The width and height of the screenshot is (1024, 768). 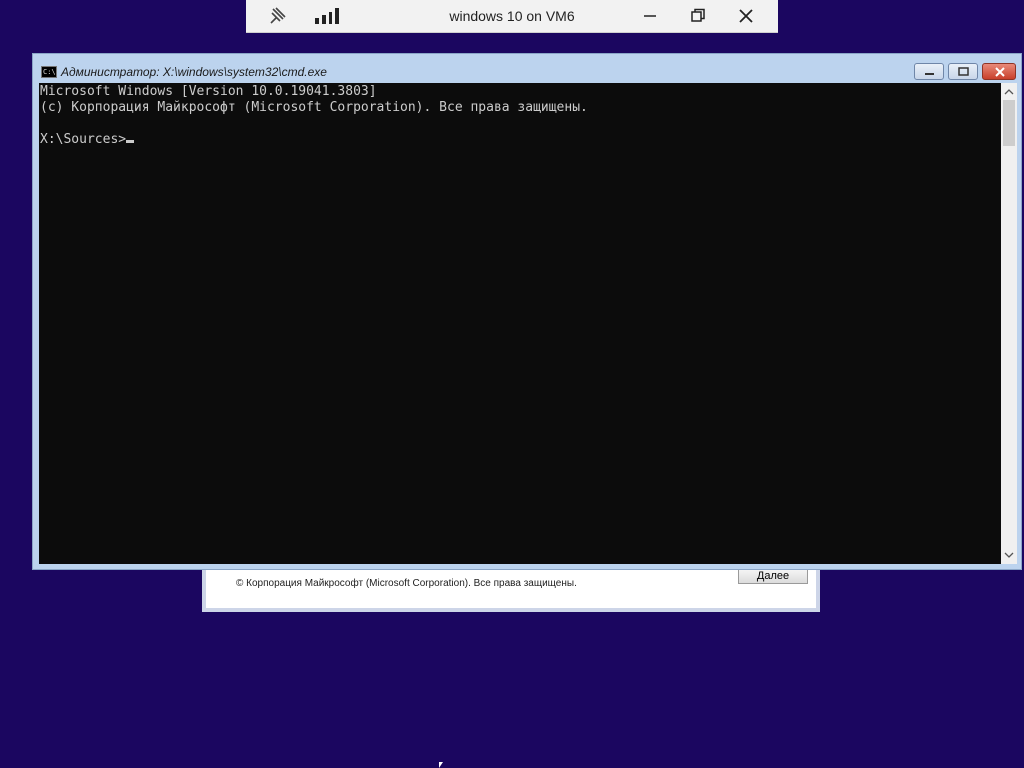 What do you see at coordinates (1009, 323) in the screenshot?
I see `vertical-scrollbar` at bounding box center [1009, 323].